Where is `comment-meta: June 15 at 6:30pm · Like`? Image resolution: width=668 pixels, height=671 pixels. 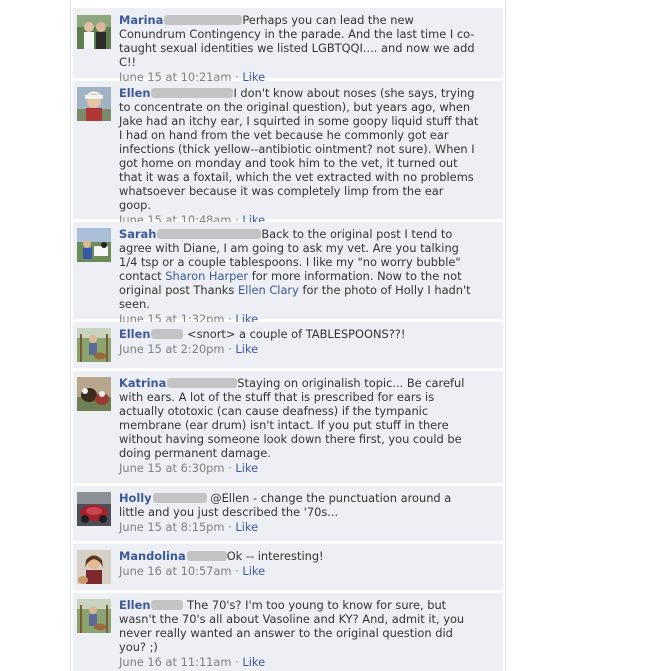
comment-meta: June 15 at 6:30pm · Like is located at coordinates (299, 468).